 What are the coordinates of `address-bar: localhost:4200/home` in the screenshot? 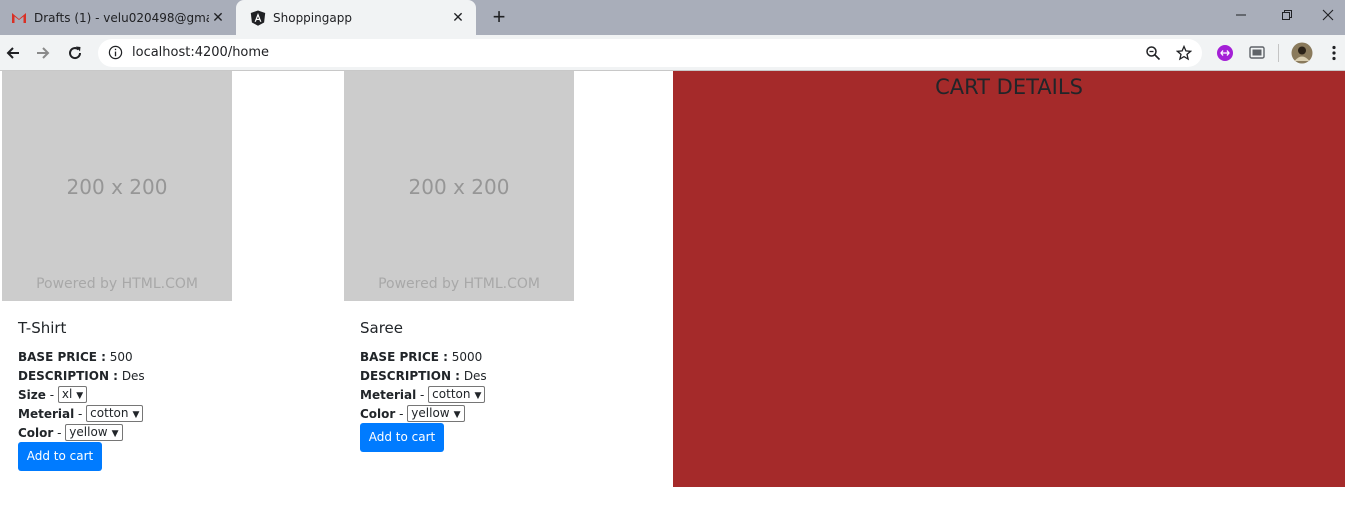 It's located at (650, 53).